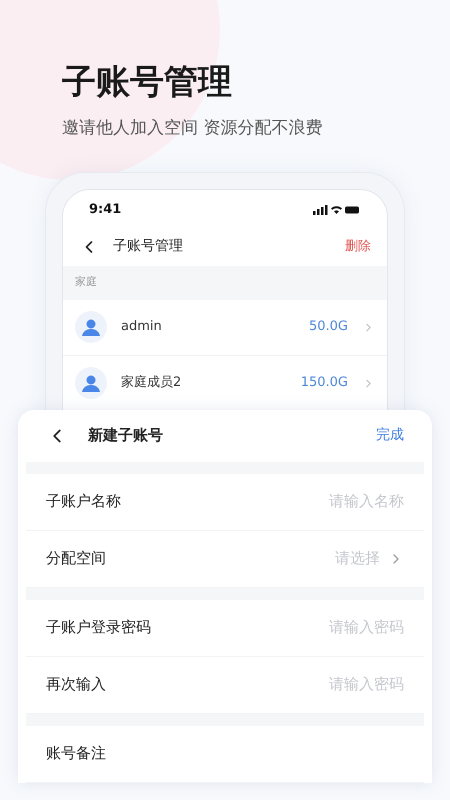 The image size is (450, 800). I want to click on account-quota: 150.0G, so click(324, 383).